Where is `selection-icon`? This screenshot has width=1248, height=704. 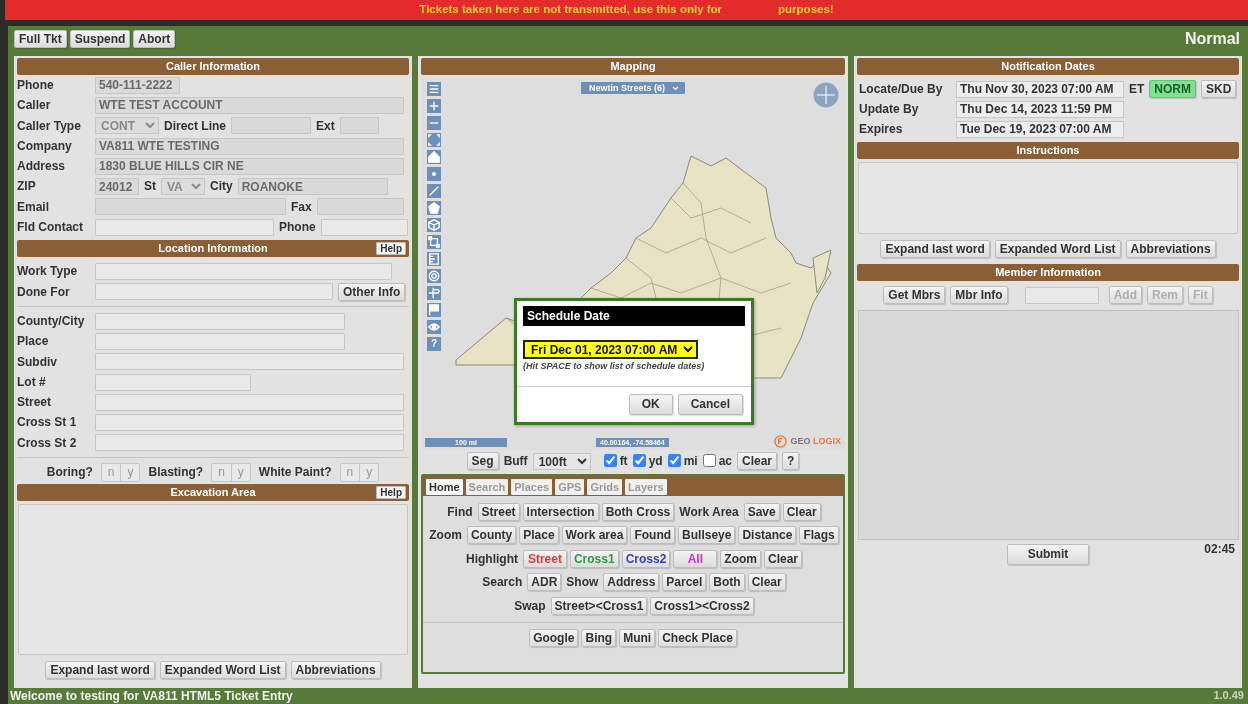
selection-icon is located at coordinates (434, 242).